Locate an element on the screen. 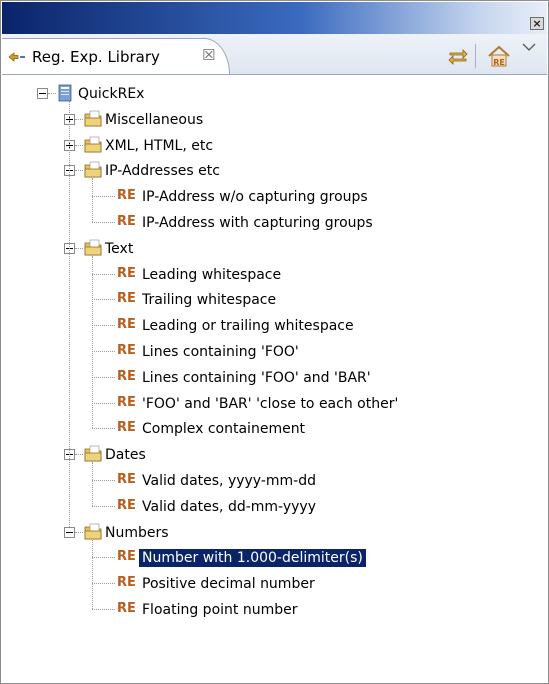 Image resolution: width=549 pixels, height=684 pixels. tree-node-label: IP-Address with capturing groups is located at coordinates (257, 223).